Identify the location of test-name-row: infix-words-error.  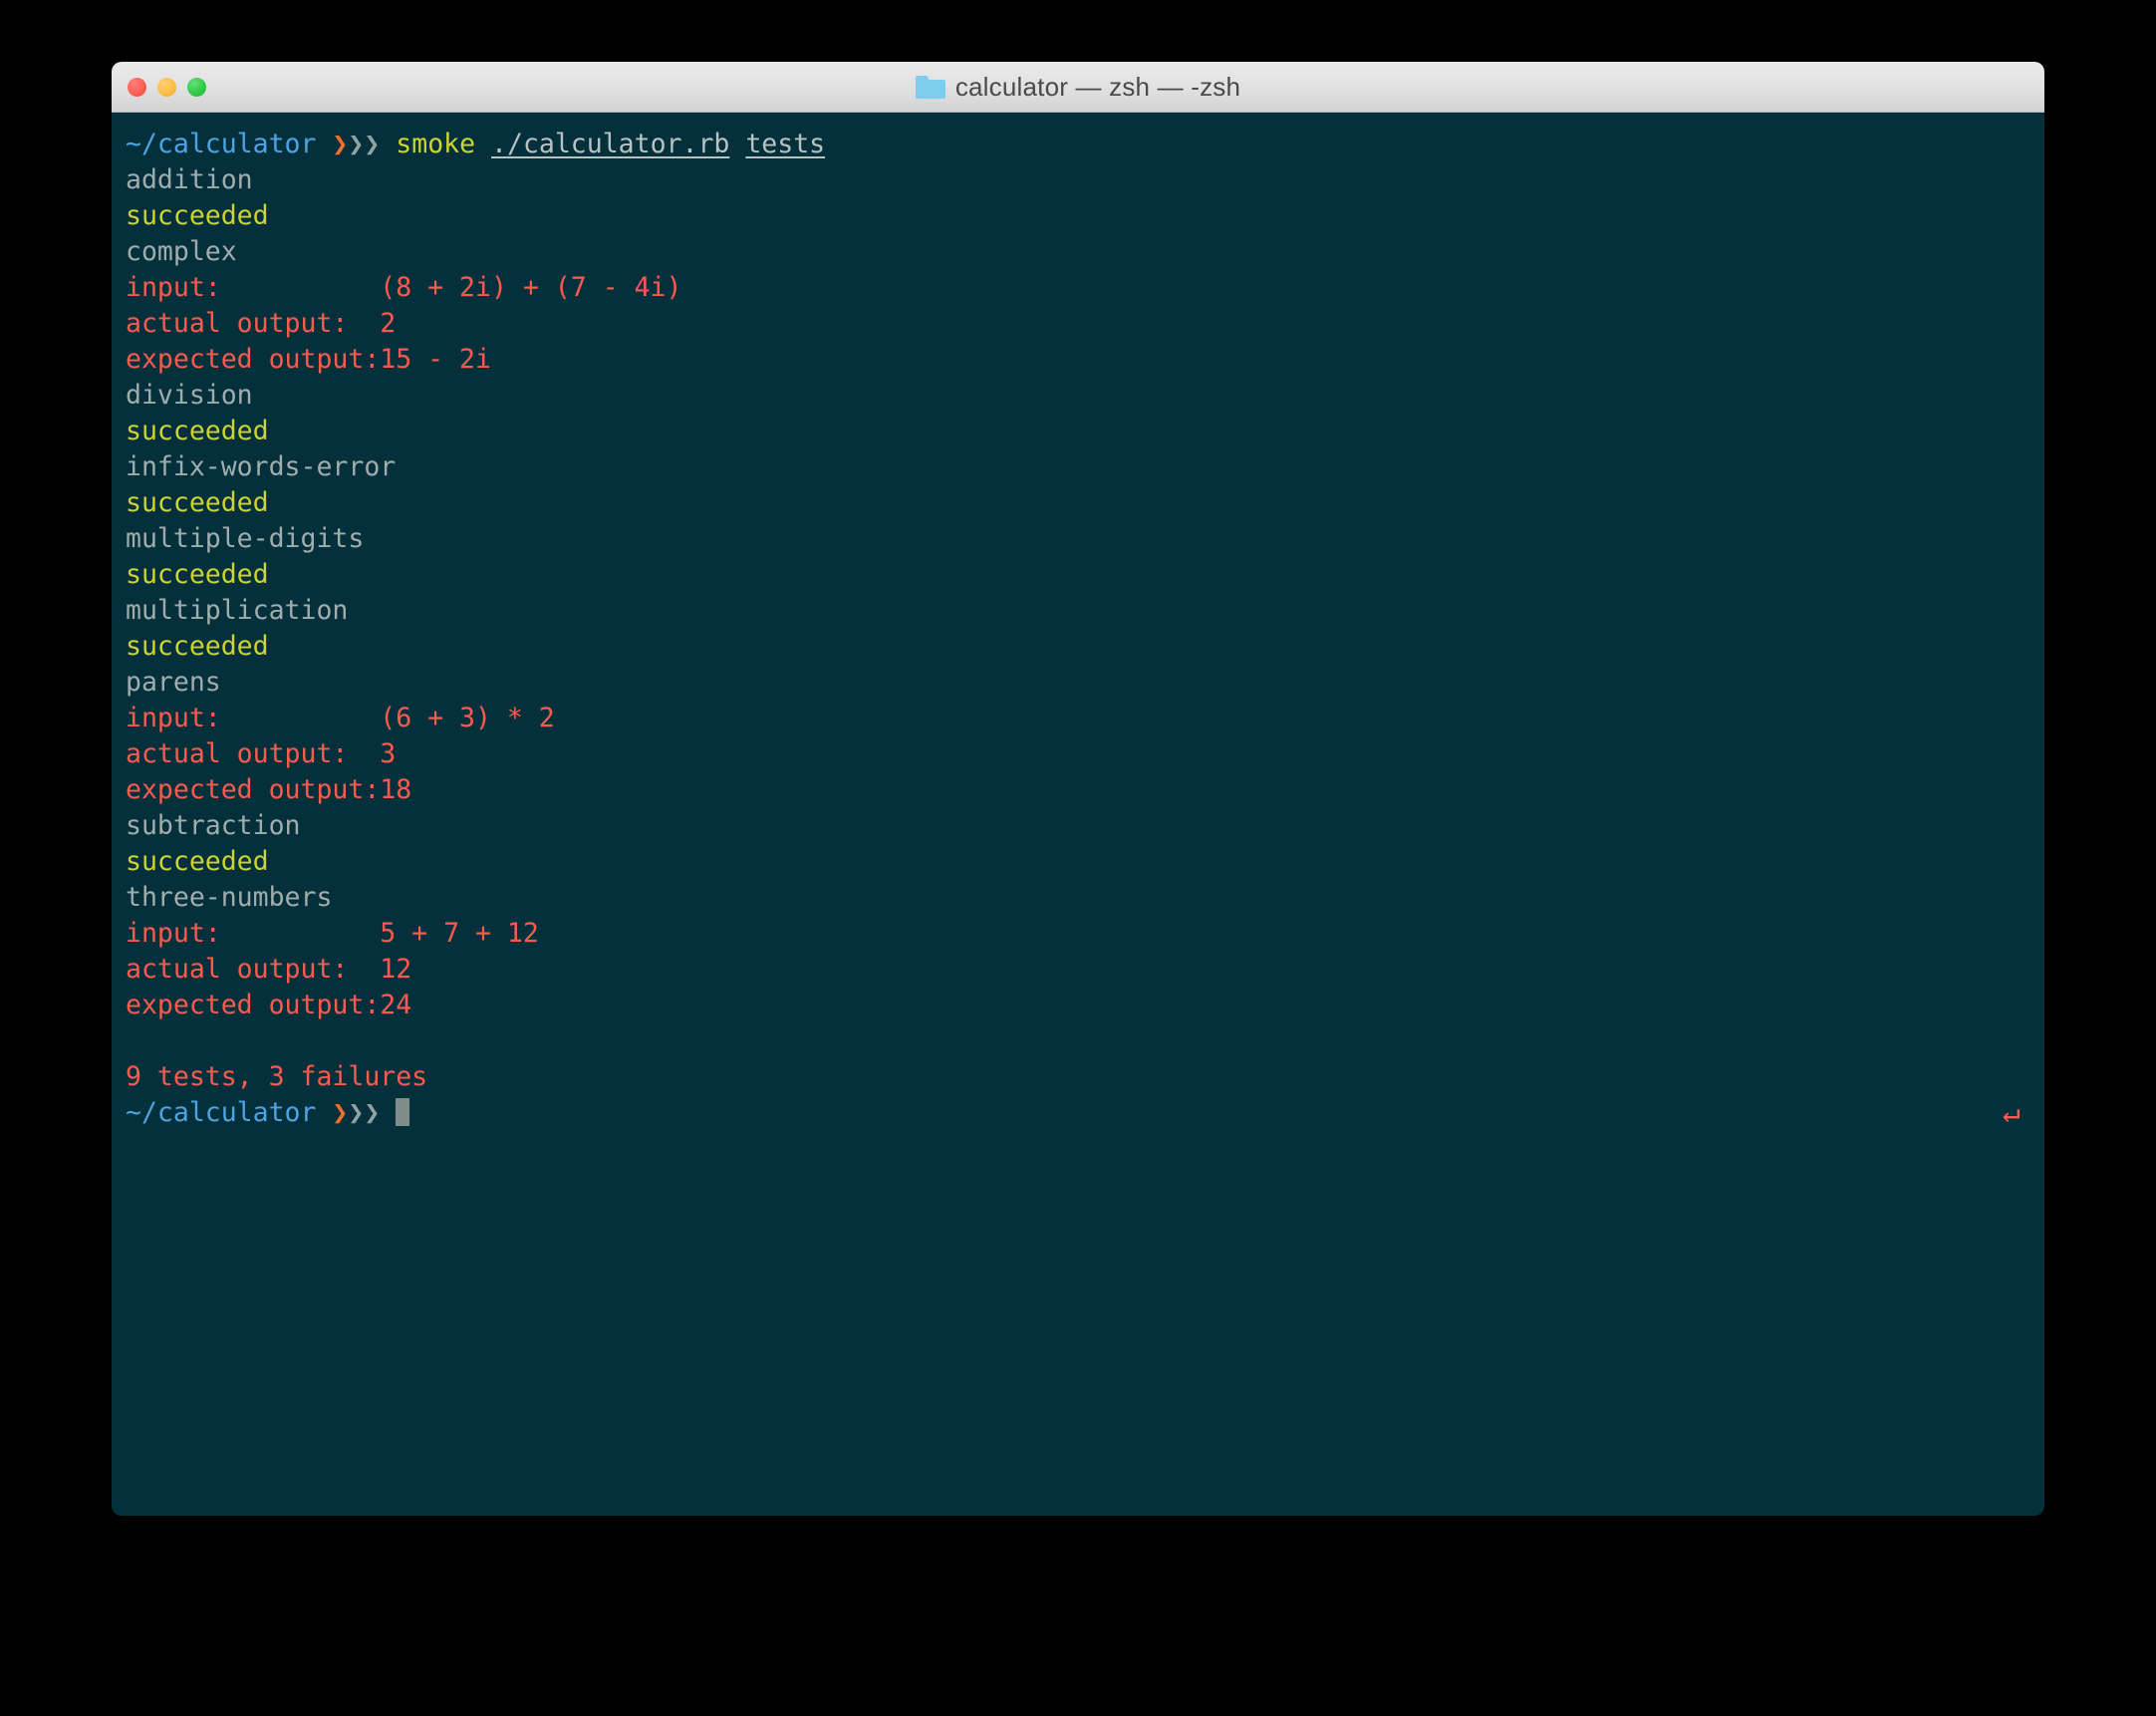
(1078, 467).